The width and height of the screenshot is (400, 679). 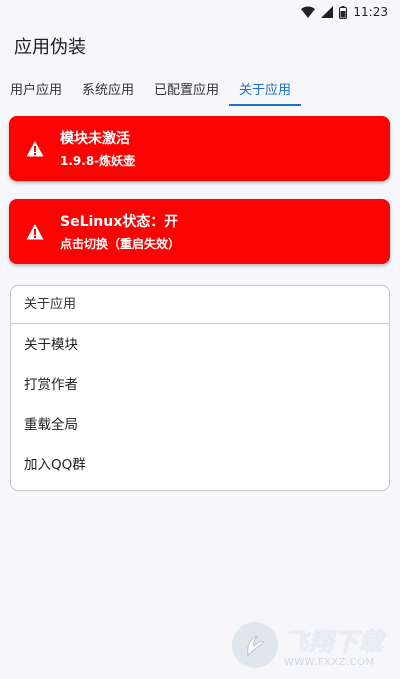 I want to click on selinux-alert: SeLinux状态：开 点击切换（重启失效）, so click(x=199, y=231).